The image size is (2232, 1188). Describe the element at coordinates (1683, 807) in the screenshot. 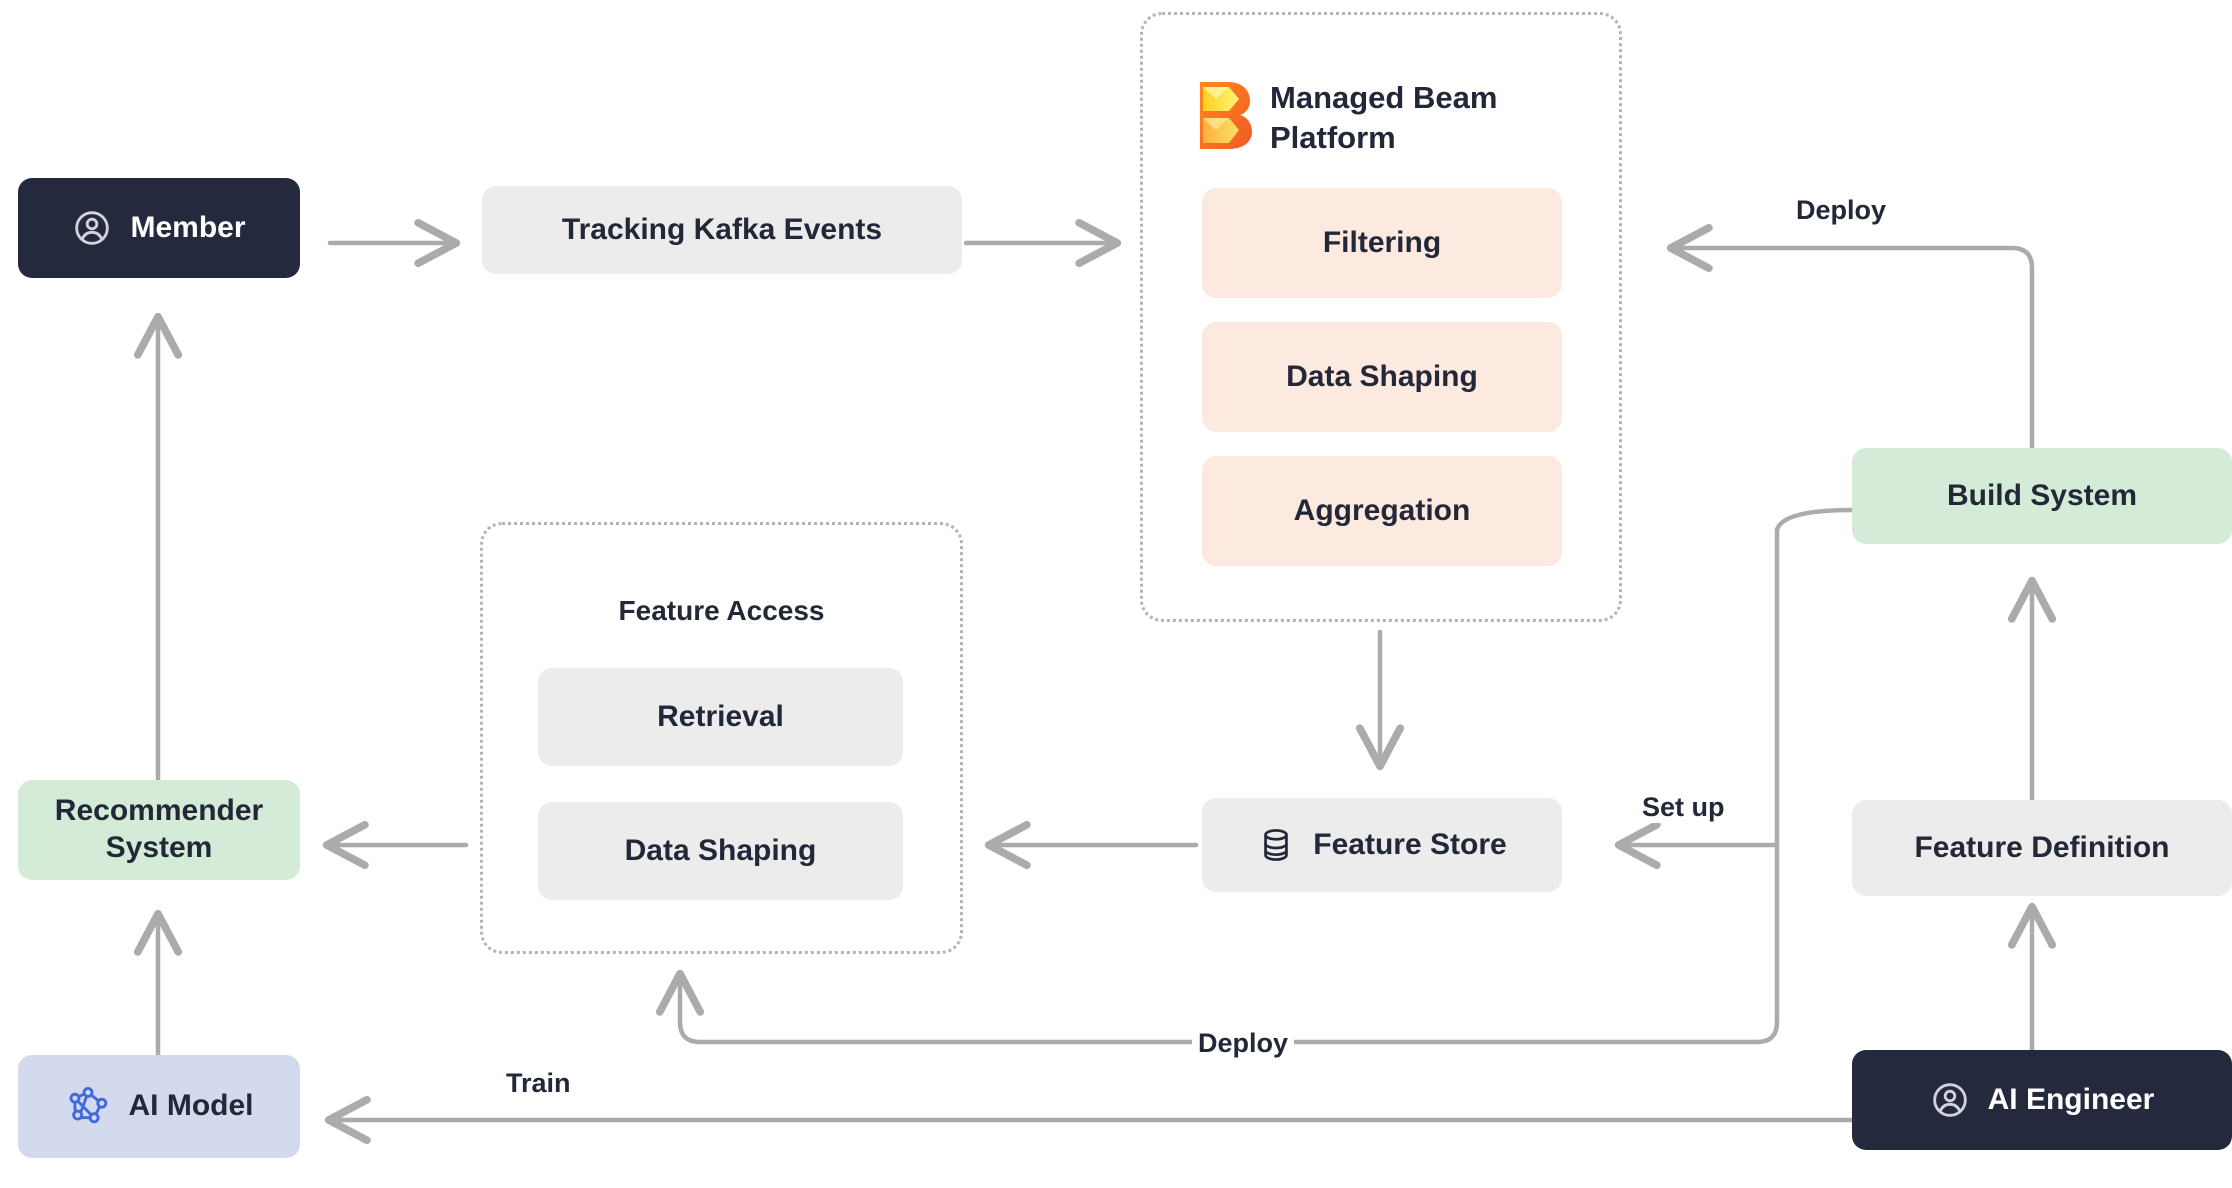

I see `edge-label-set-up: Set up` at that location.